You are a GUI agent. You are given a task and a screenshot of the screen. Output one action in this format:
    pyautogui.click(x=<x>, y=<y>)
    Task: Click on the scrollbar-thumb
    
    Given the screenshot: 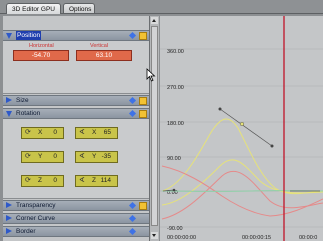 What is the action you would take?
    pyautogui.click(x=154, y=126)
    